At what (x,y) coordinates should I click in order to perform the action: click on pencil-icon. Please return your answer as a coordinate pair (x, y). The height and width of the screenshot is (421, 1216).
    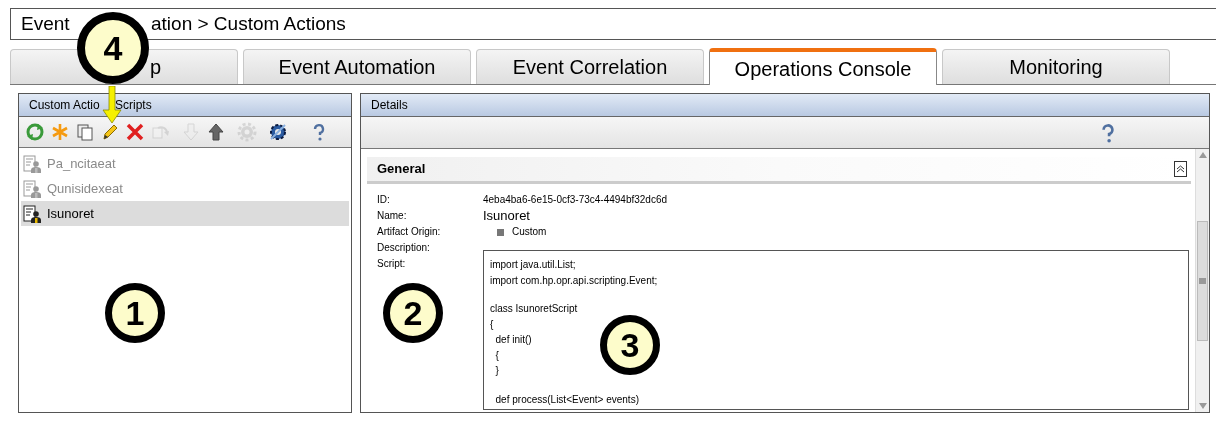
    Looking at the image, I should click on (110, 132).